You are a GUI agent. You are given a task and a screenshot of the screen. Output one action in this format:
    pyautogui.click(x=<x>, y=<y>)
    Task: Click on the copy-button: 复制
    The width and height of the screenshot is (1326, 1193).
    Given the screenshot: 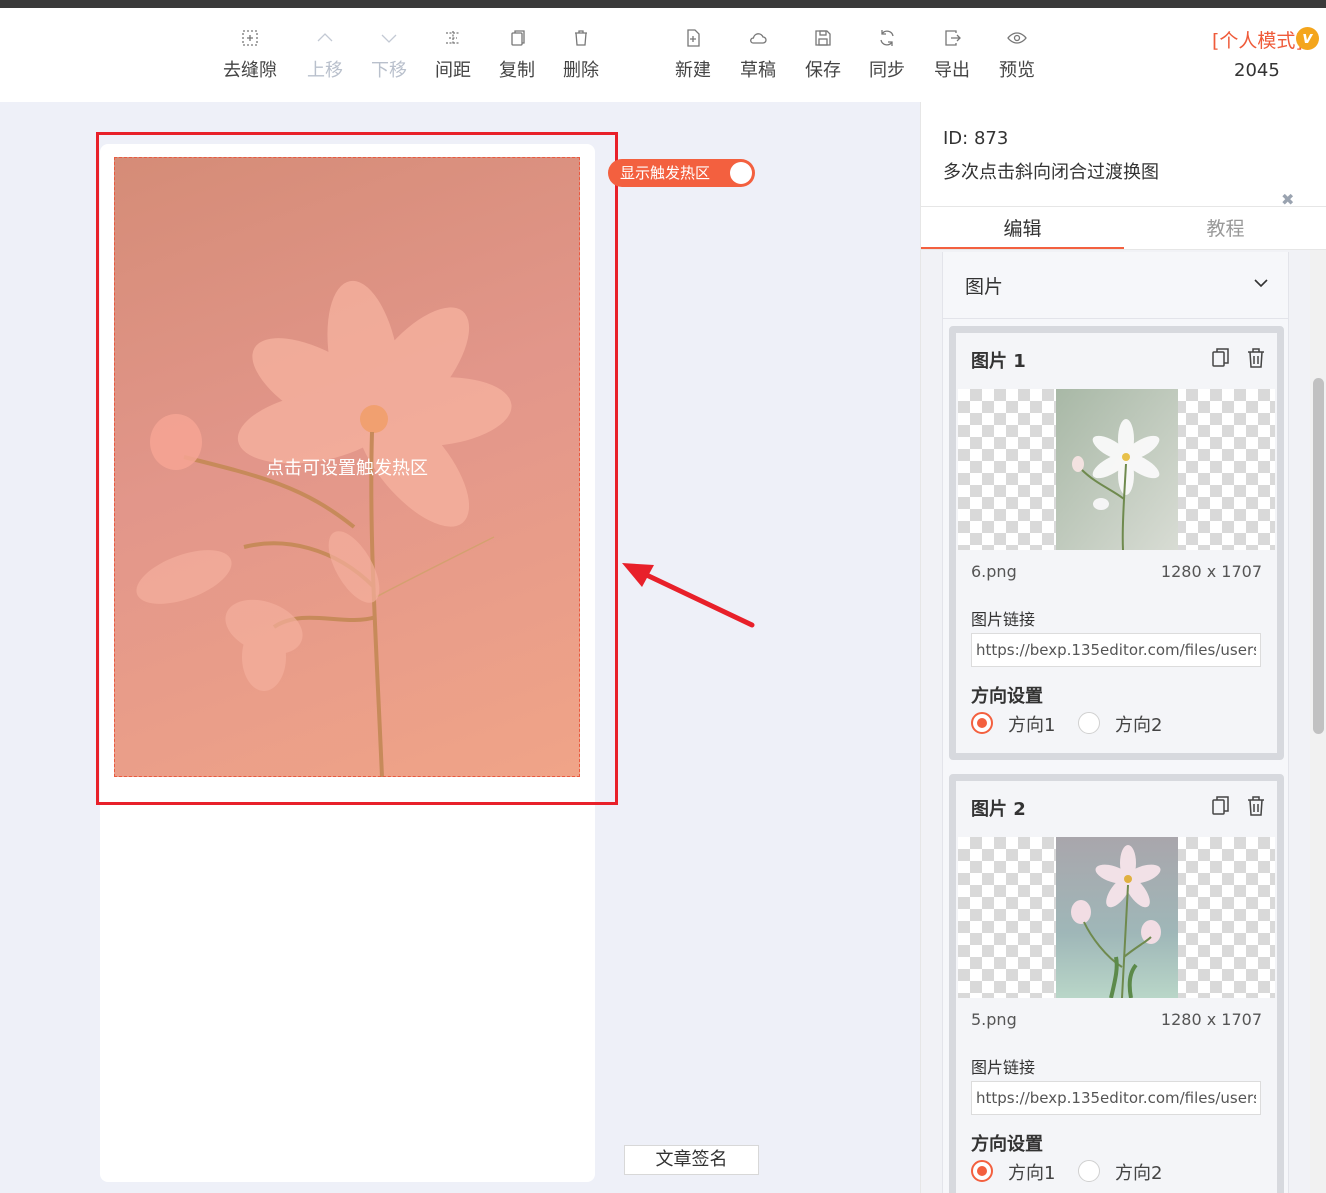 What is the action you would take?
    pyautogui.click(x=517, y=55)
    